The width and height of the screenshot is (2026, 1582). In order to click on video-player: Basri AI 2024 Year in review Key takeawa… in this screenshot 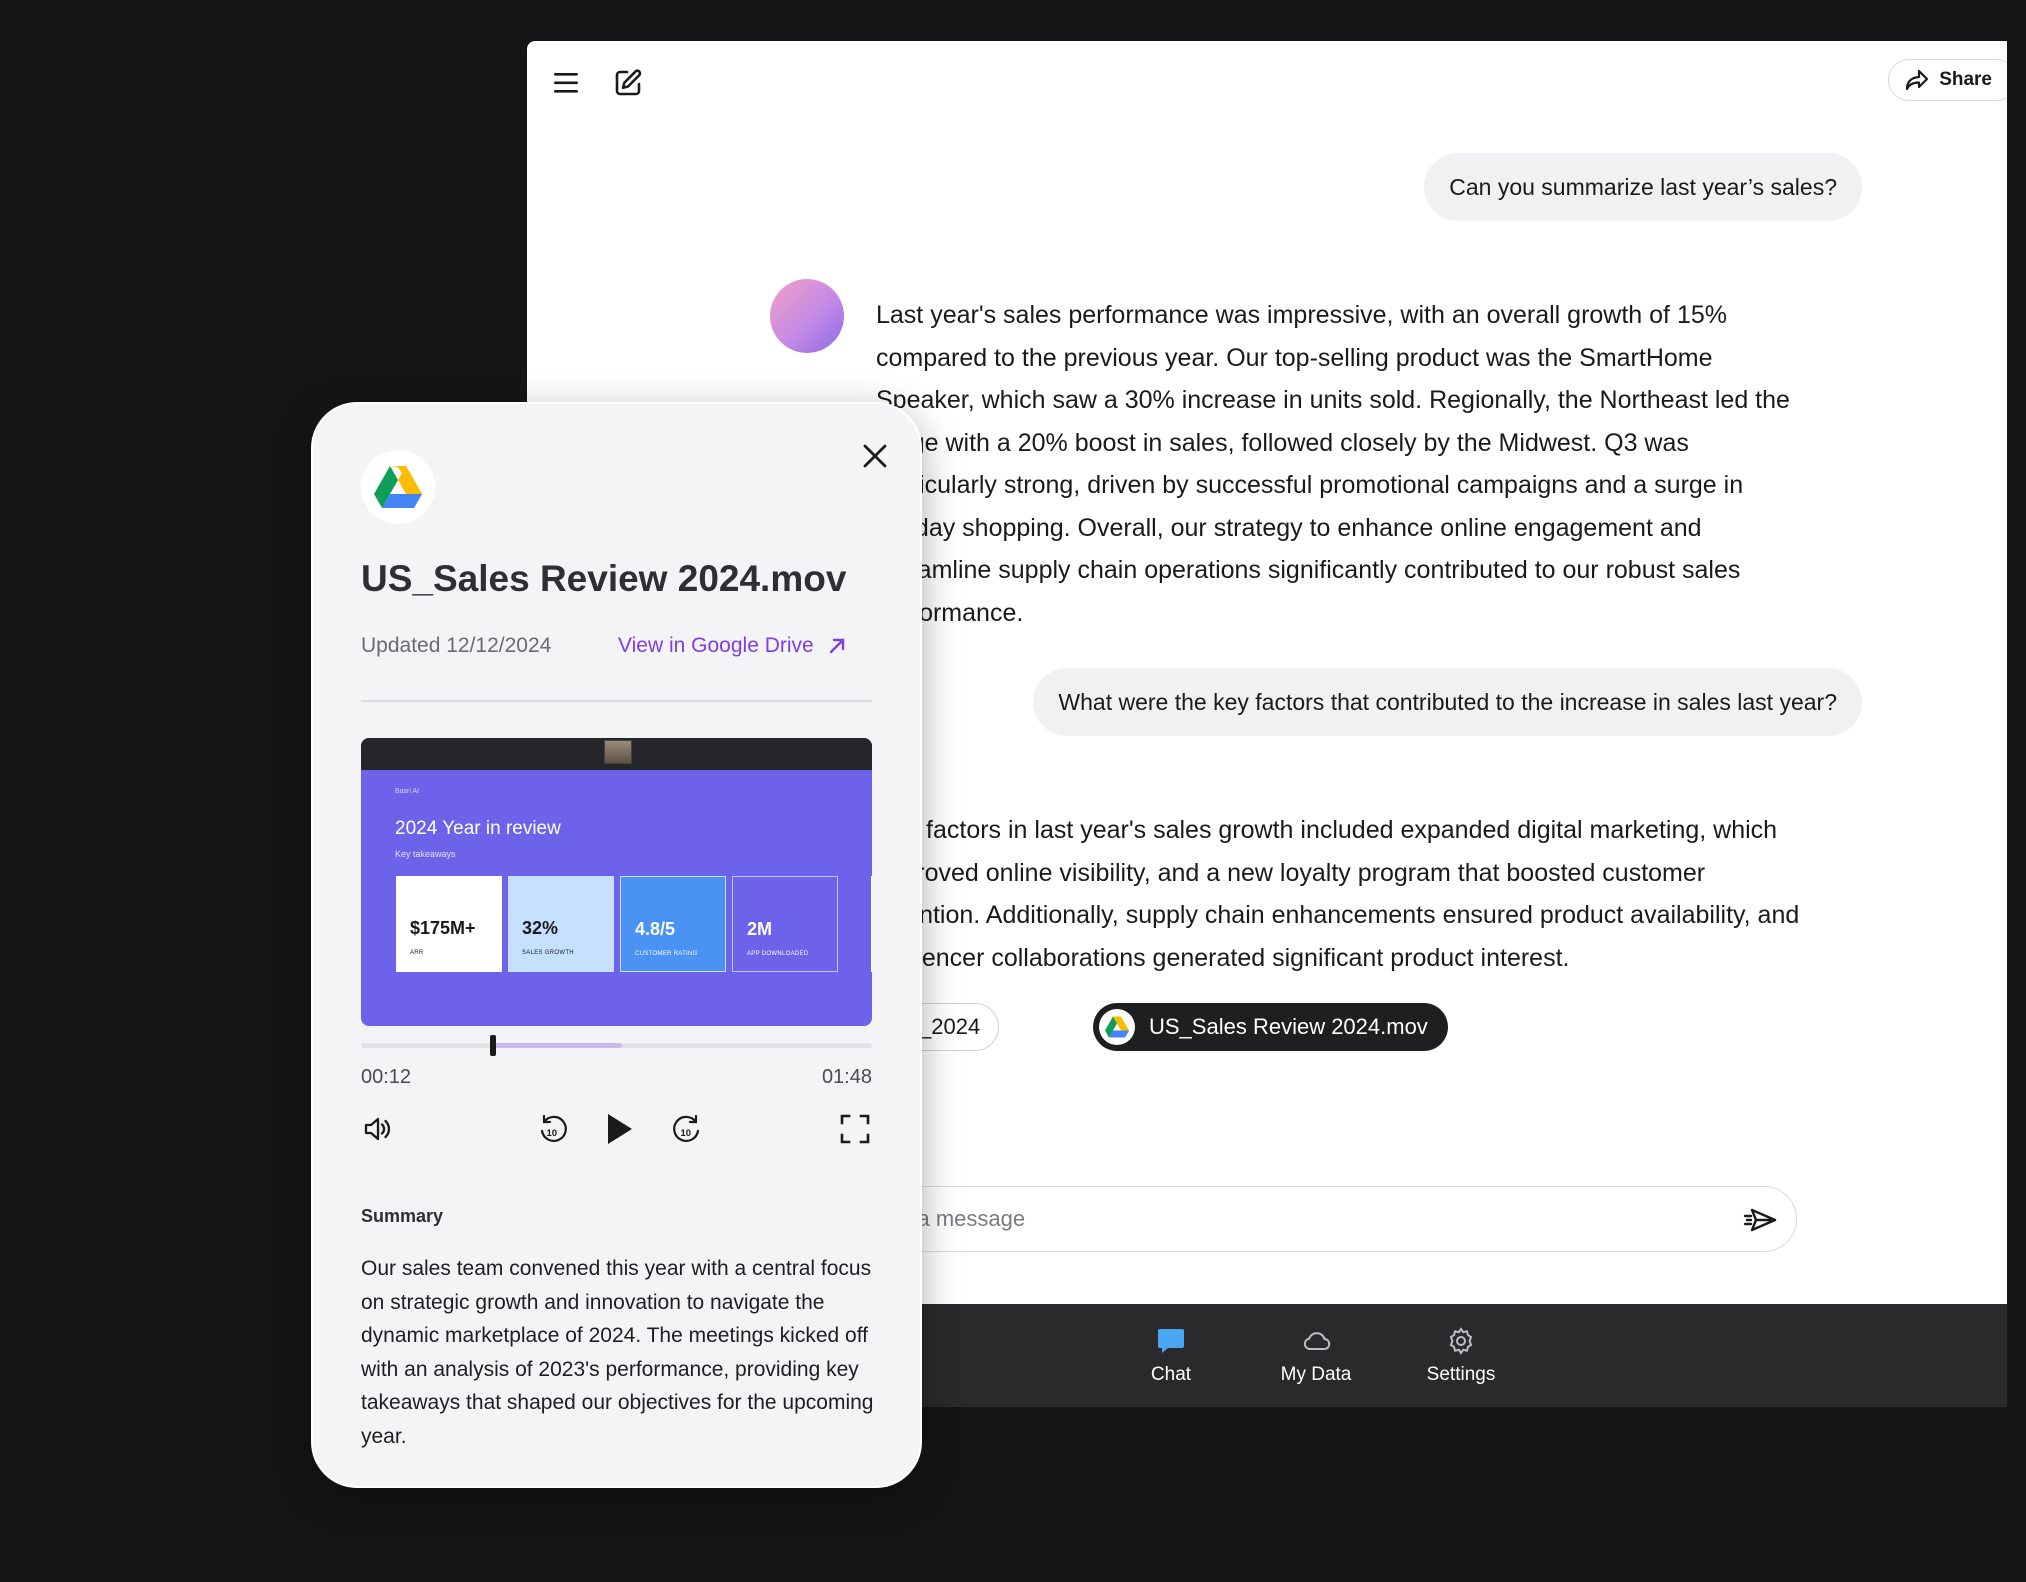, I will do `click(616, 882)`.